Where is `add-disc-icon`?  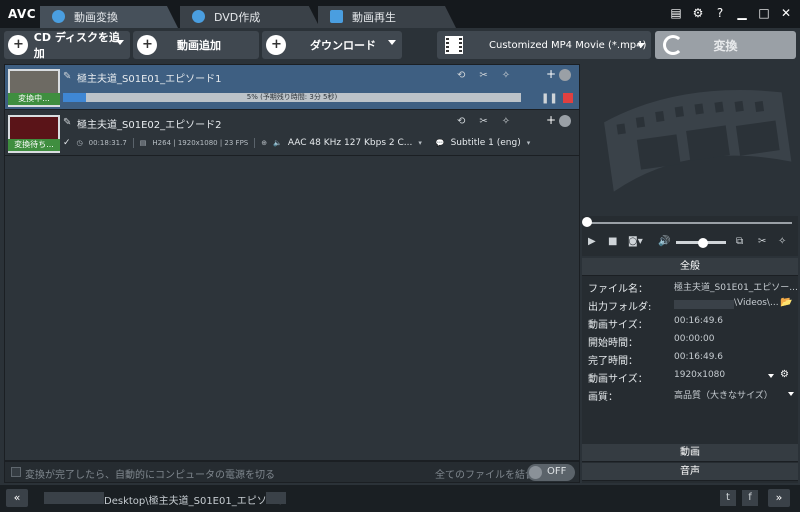 add-disc-icon is located at coordinates (18, 45).